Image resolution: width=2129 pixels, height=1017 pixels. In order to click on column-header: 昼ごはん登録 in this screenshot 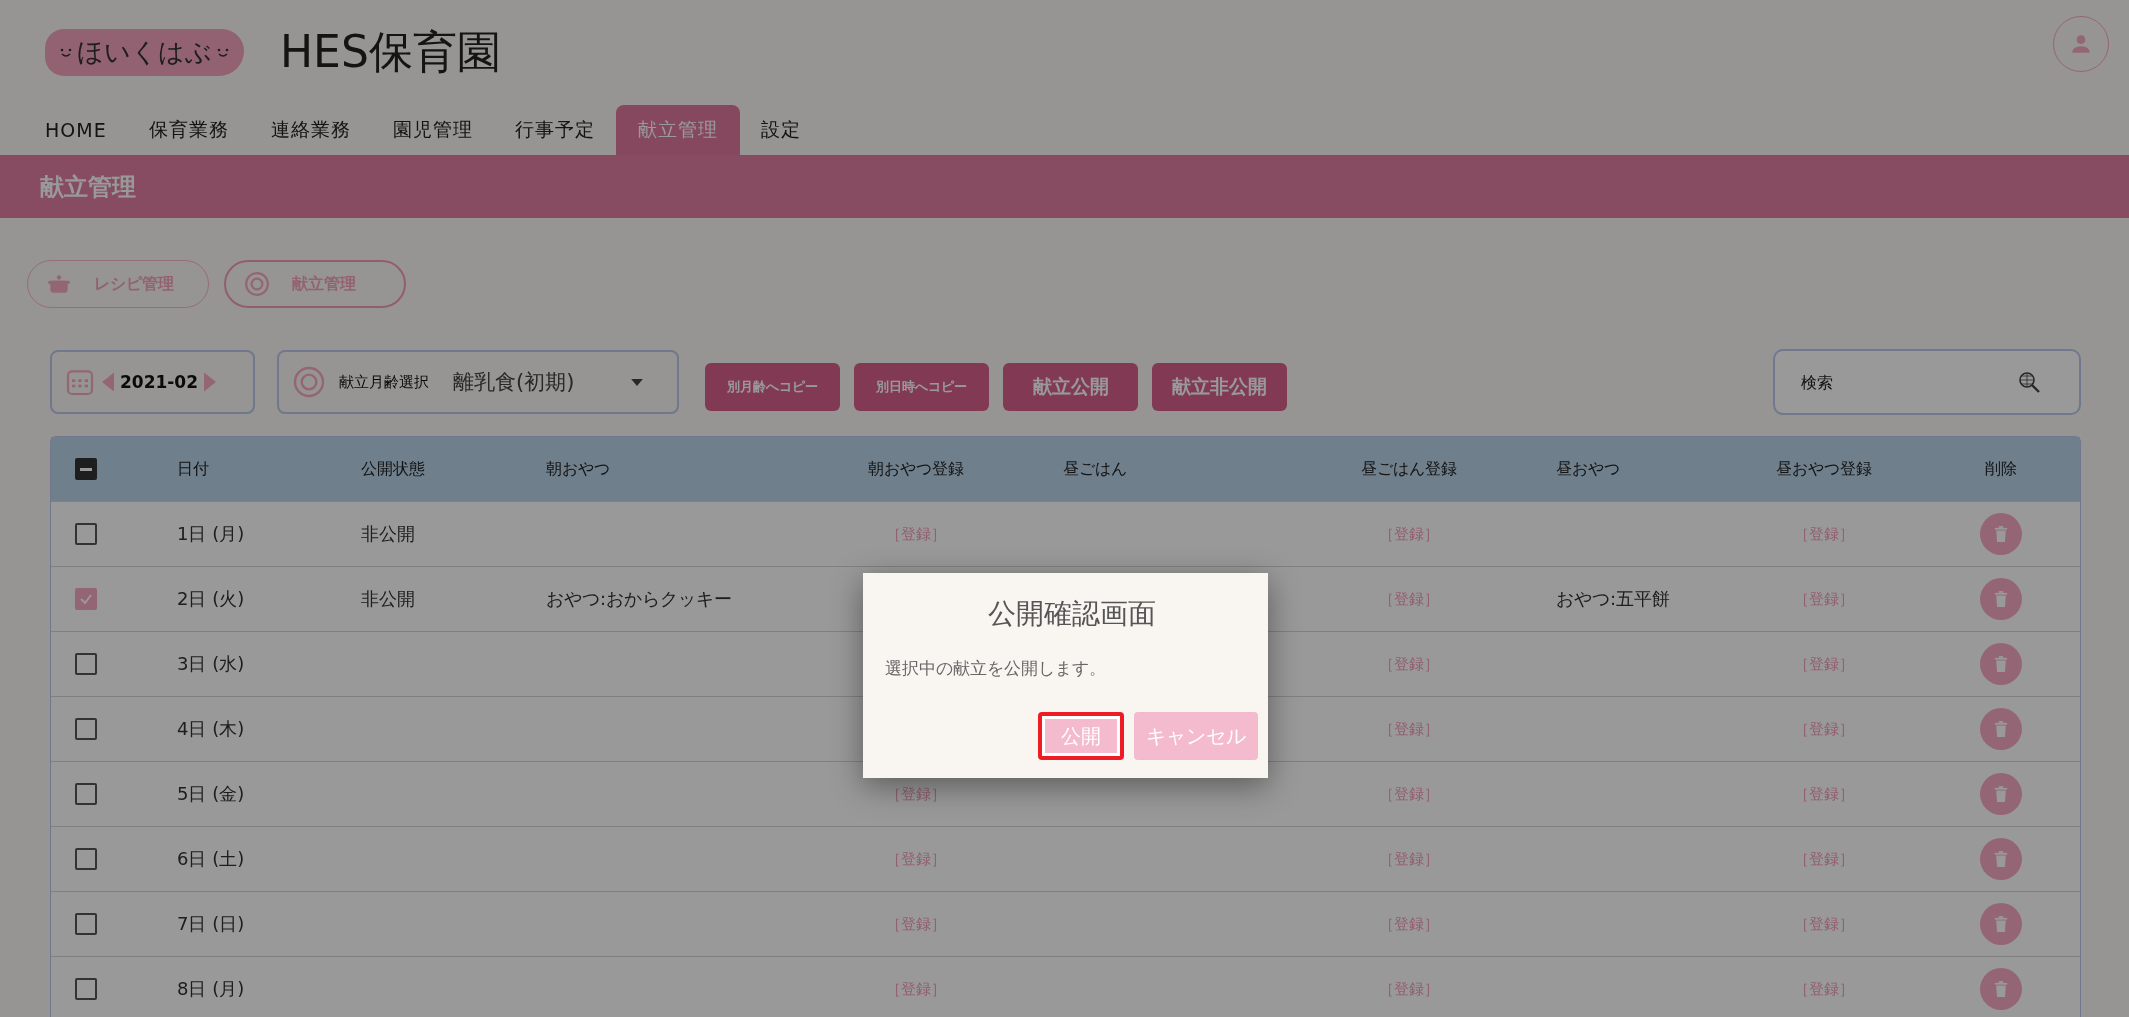, I will do `click(1409, 469)`.